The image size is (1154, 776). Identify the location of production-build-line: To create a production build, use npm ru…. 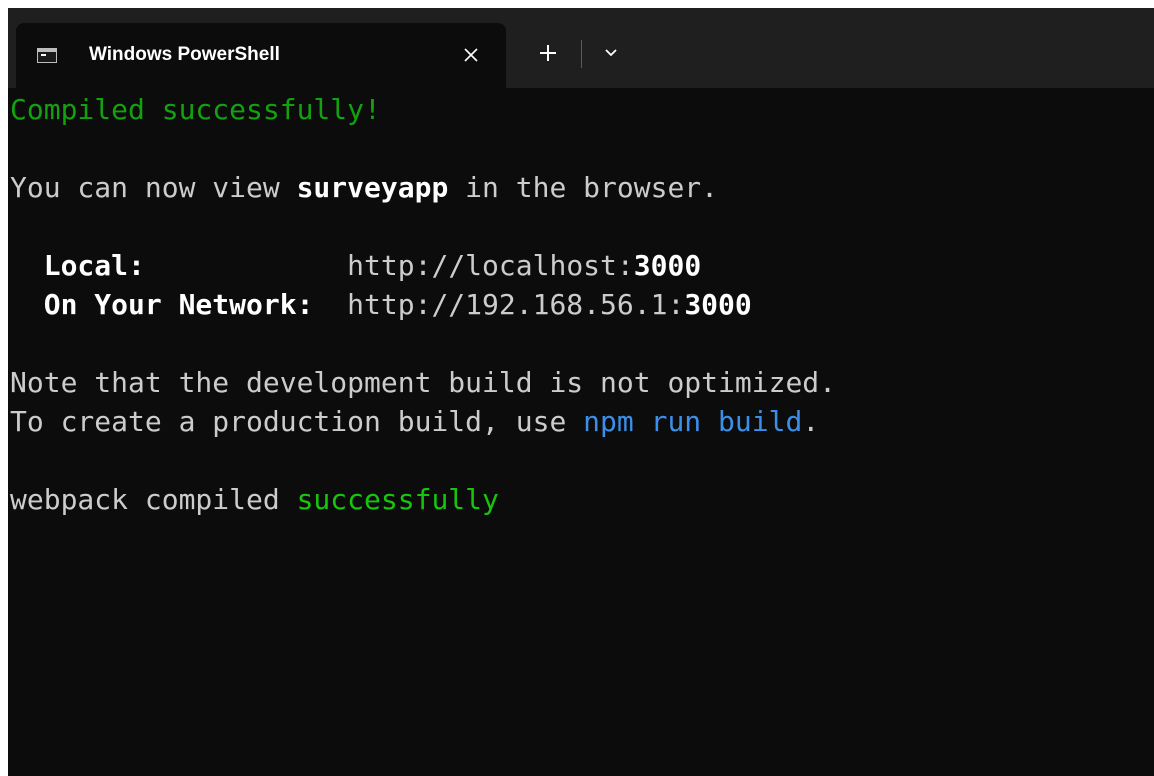
(580, 421).